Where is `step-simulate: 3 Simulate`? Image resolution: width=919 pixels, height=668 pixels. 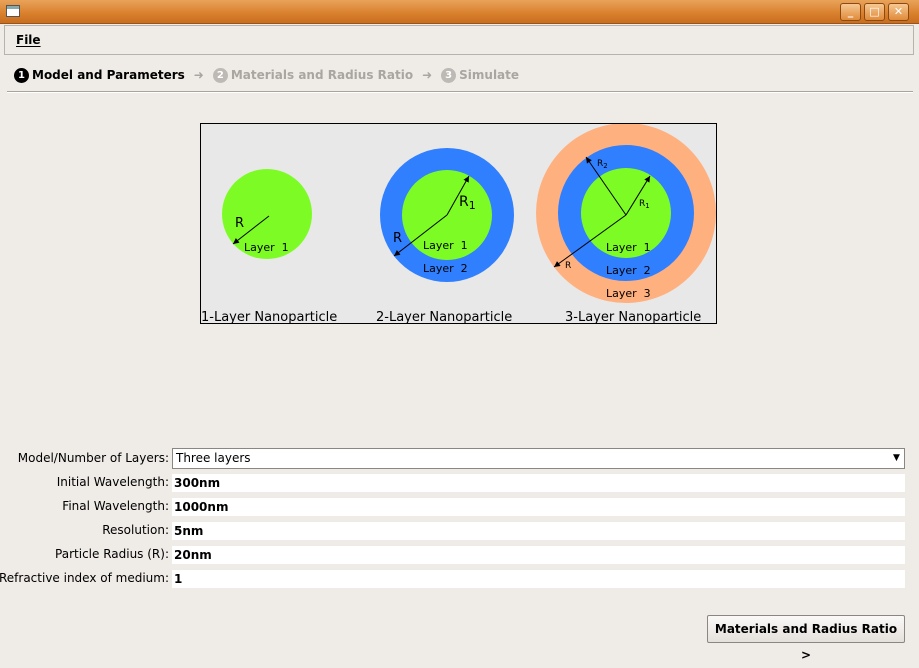
step-simulate: 3 Simulate is located at coordinates (480, 75).